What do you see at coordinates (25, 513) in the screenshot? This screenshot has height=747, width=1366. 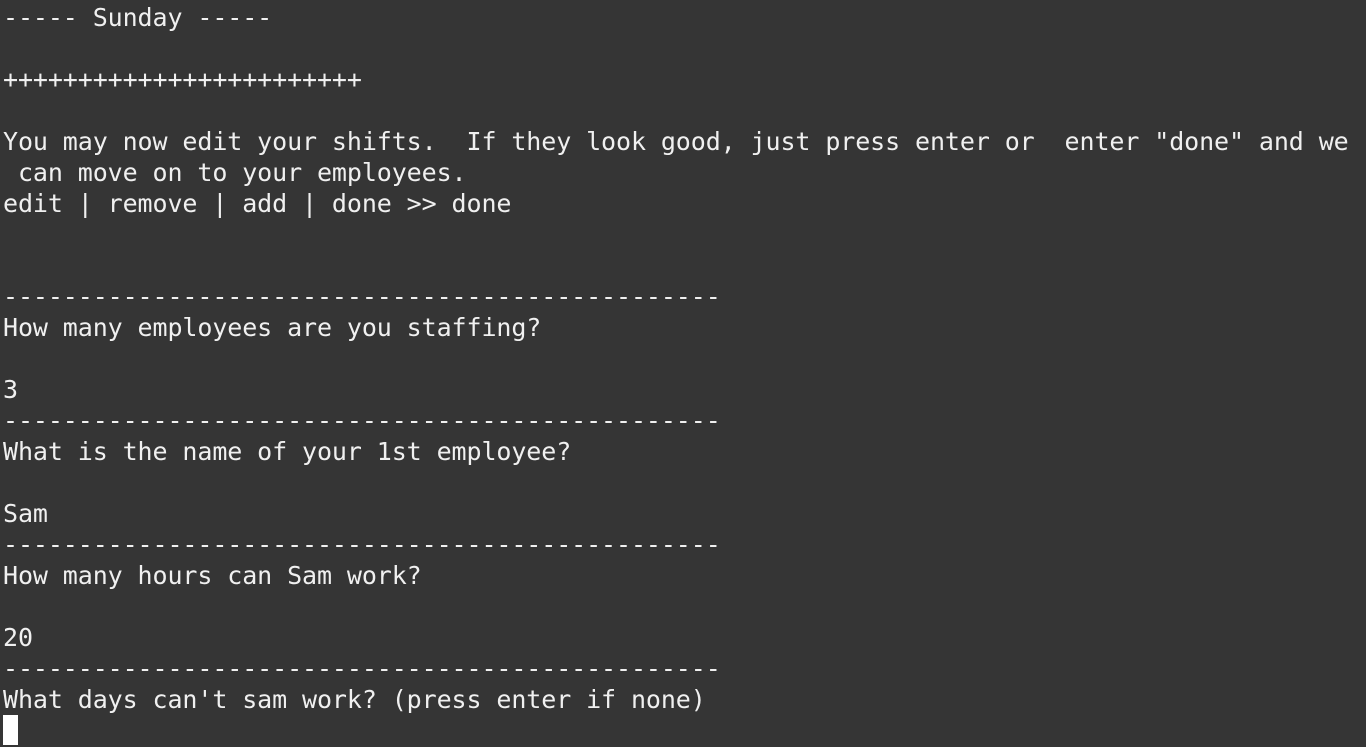 I see `employee-name-answer: Sam` at bounding box center [25, 513].